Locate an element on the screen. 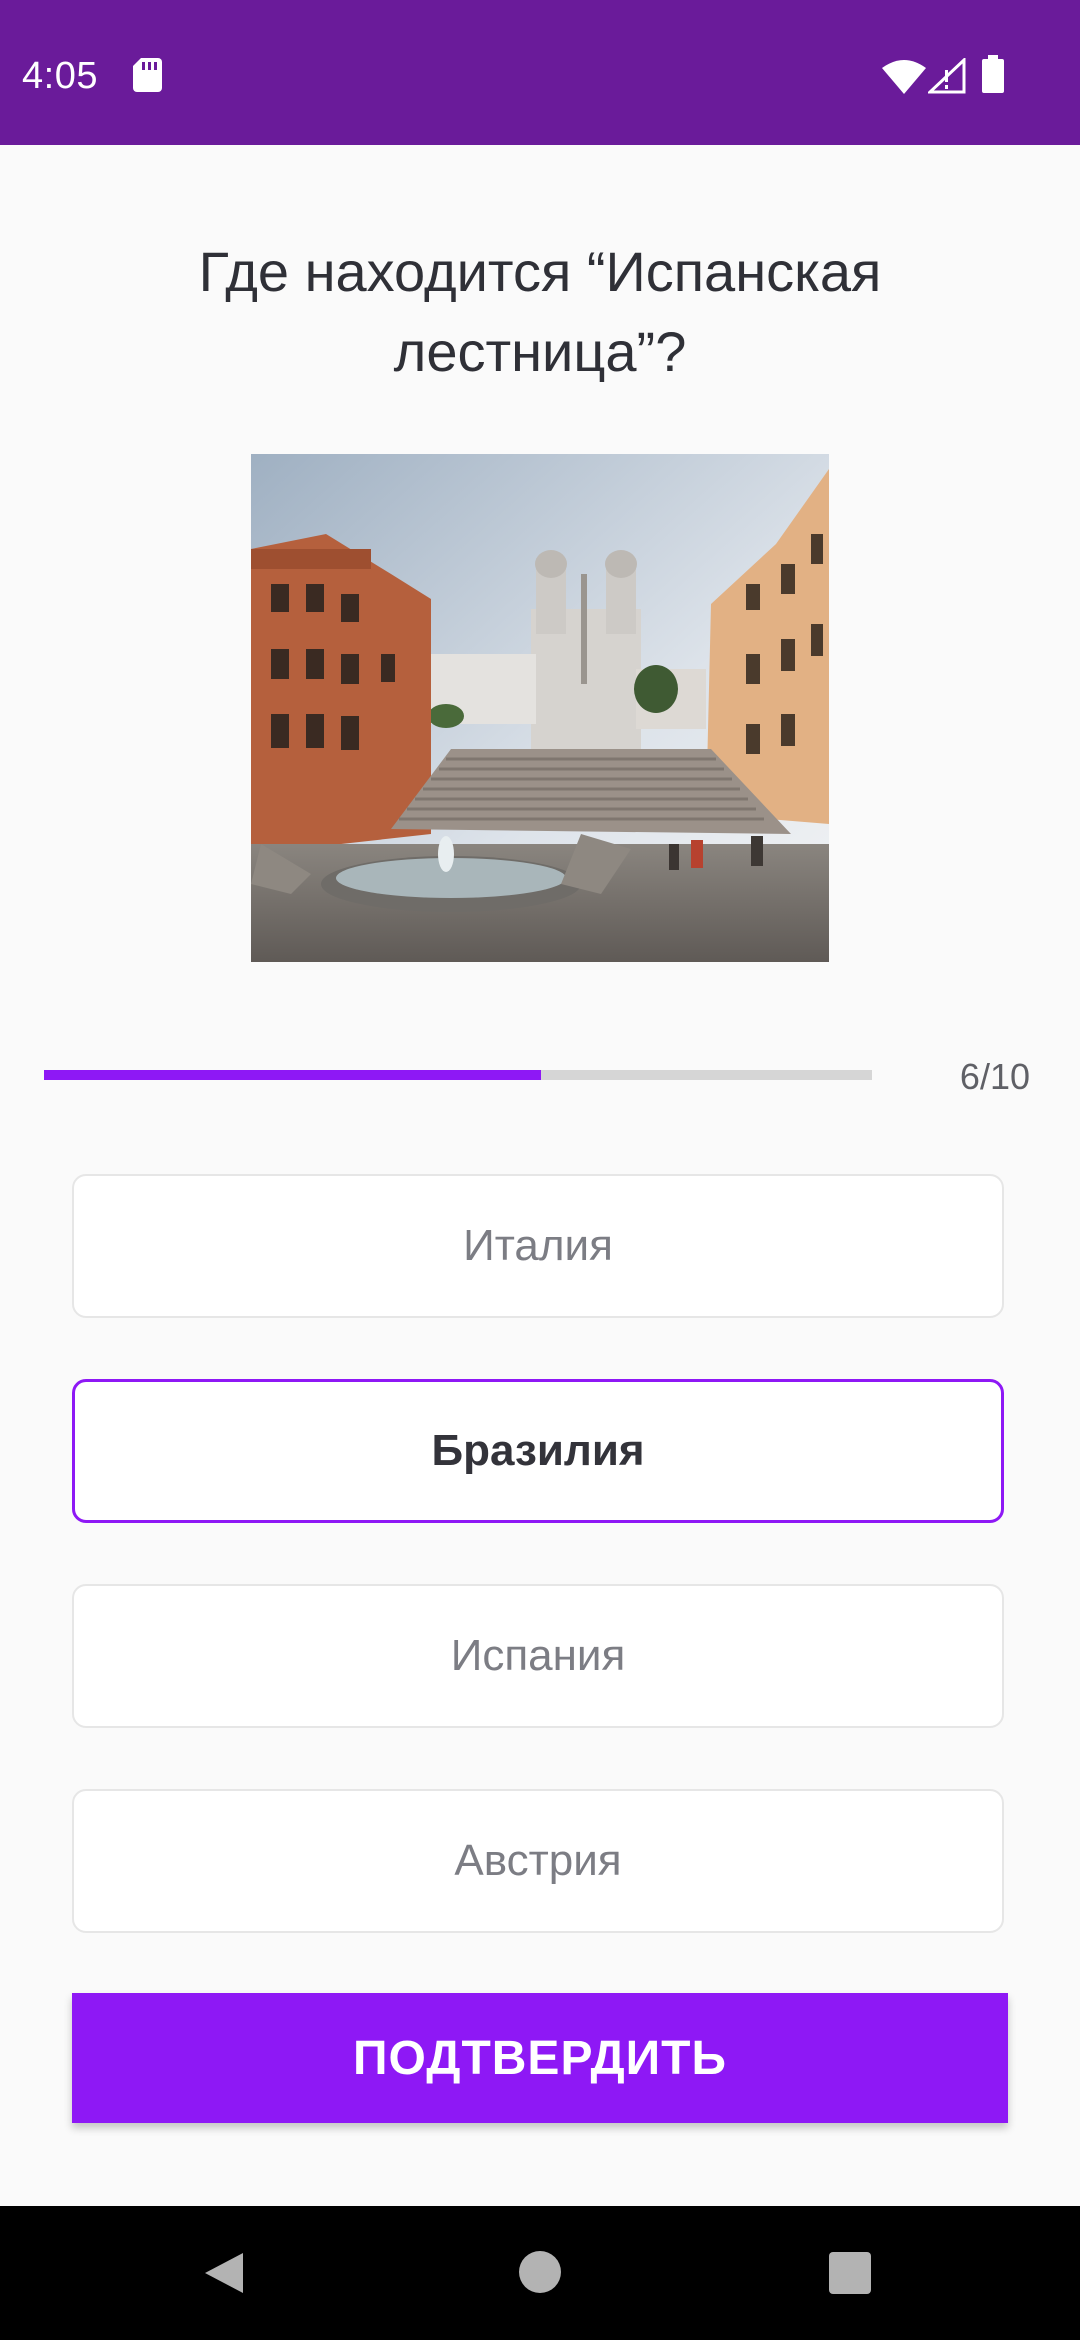 The image size is (1080, 2340). back-icon is located at coordinates (225, 2273).